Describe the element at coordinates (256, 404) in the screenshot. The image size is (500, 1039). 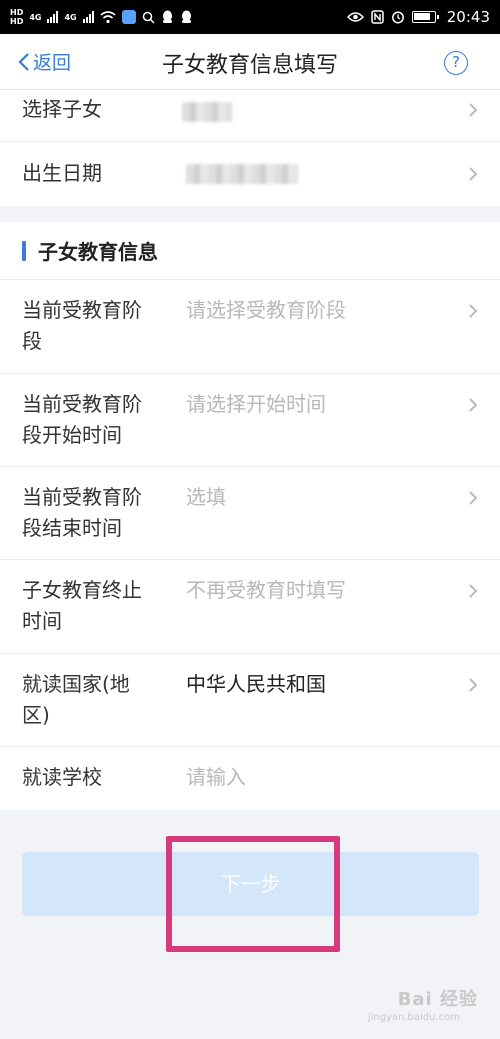
I see `field-value: 请选择开始时间` at that location.